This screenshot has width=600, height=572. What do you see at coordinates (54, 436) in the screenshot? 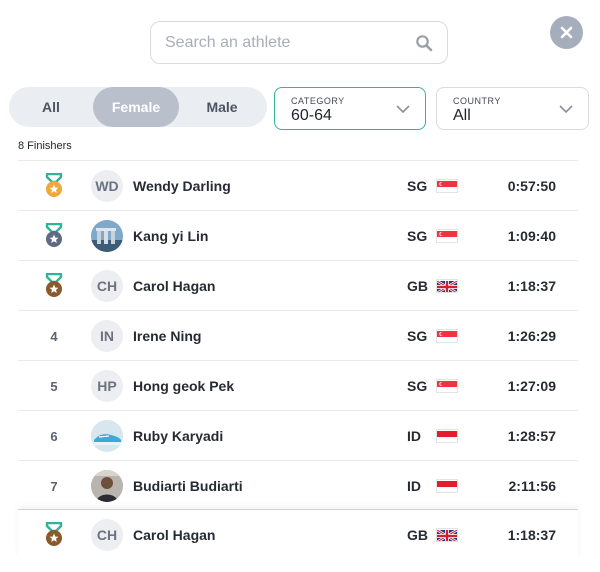
I see `rank-cell: 6` at bounding box center [54, 436].